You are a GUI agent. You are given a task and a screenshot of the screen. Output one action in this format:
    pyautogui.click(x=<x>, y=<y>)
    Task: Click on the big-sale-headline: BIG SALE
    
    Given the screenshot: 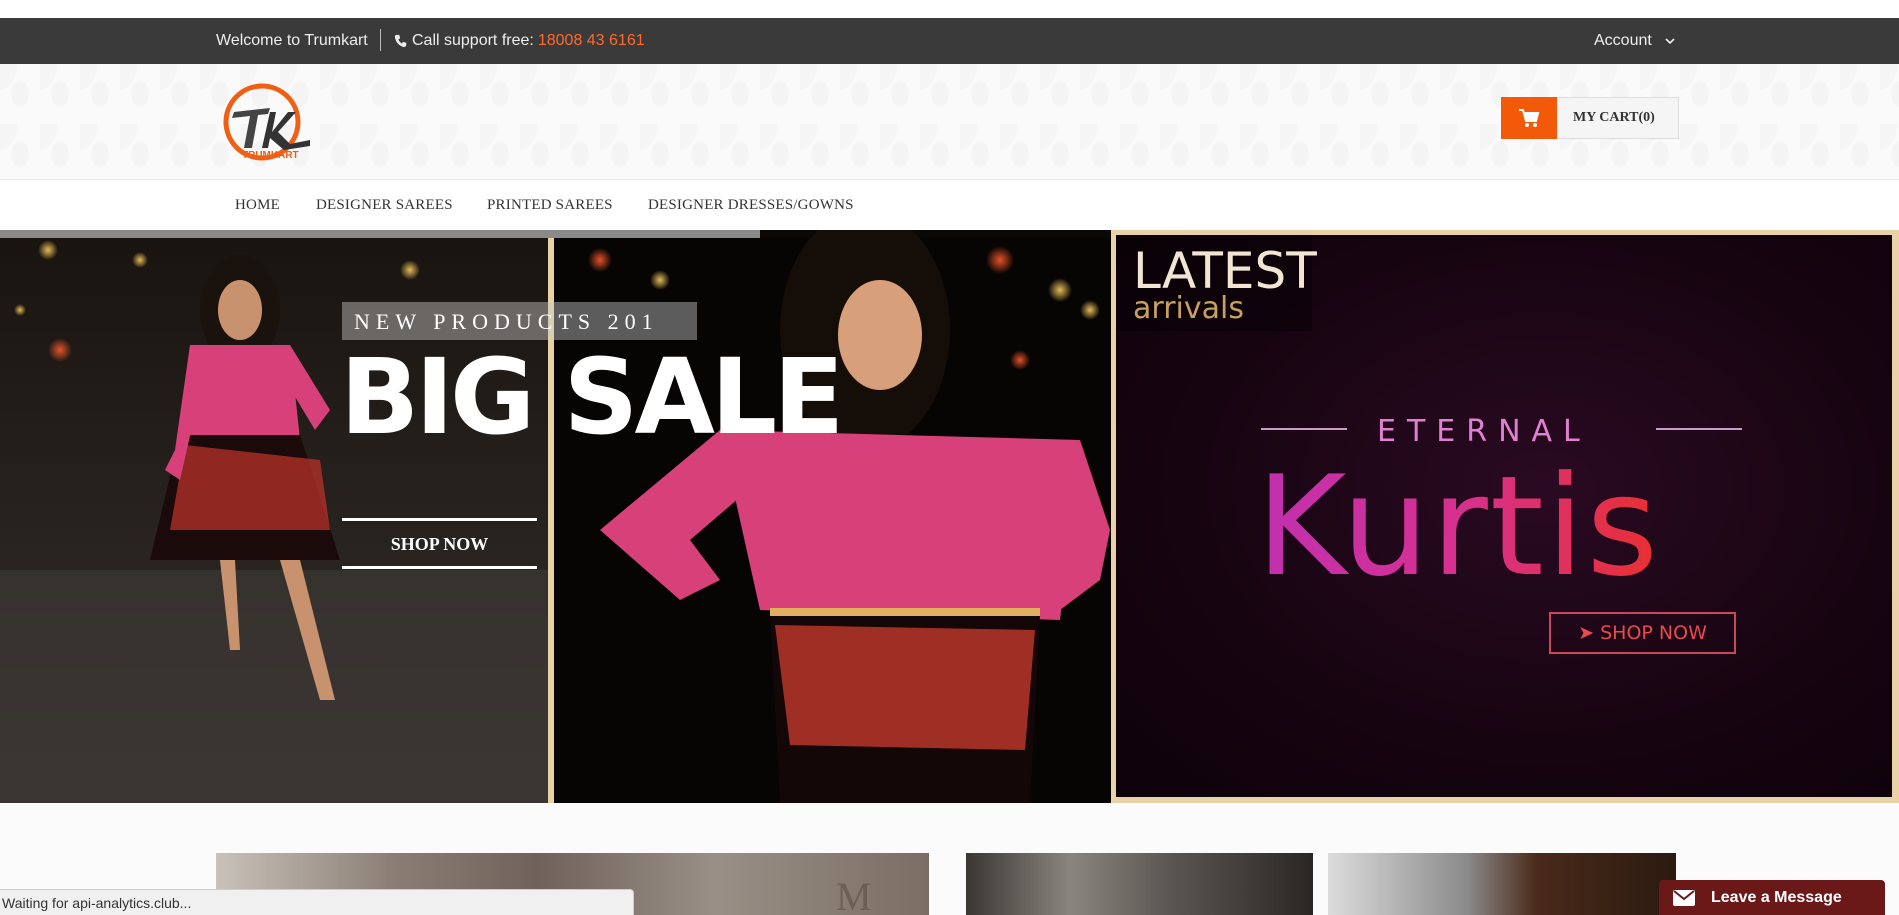 What is the action you would take?
    pyautogui.click(x=592, y=397)
    